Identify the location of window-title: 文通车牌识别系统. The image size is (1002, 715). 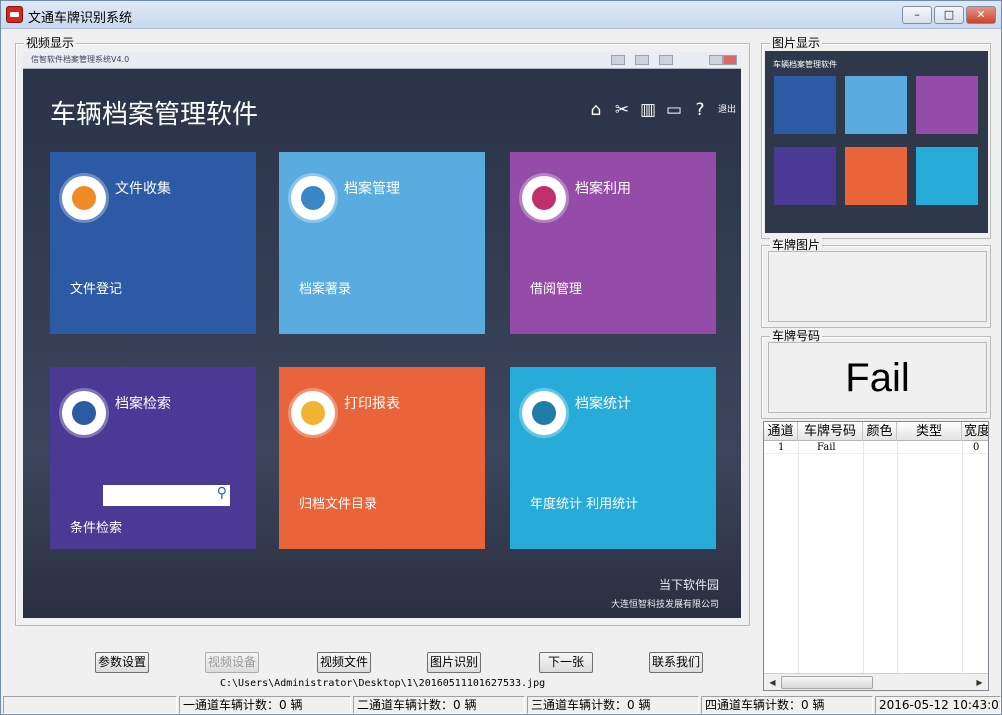
(80, 18).